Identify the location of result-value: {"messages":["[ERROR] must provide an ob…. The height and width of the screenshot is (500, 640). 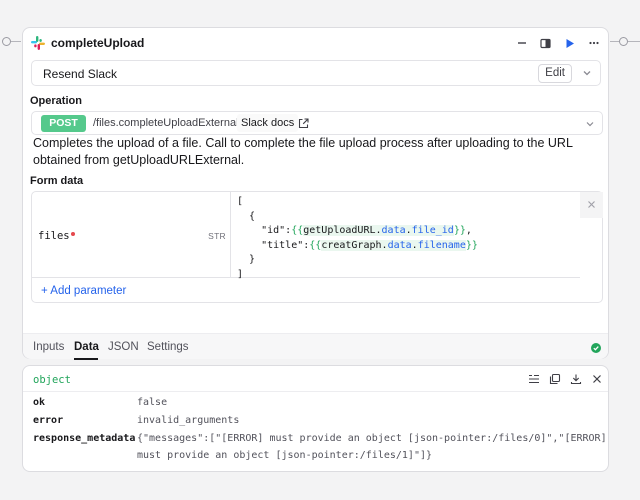
(372, 438).